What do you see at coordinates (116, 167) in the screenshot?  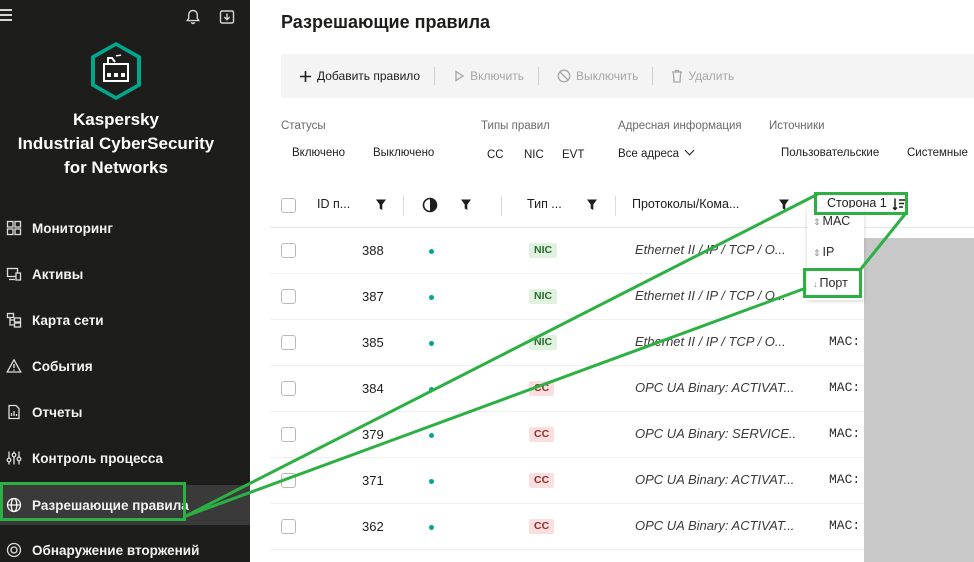 I see `brand-line-3: for Networks` at bounding box center [116, 167].